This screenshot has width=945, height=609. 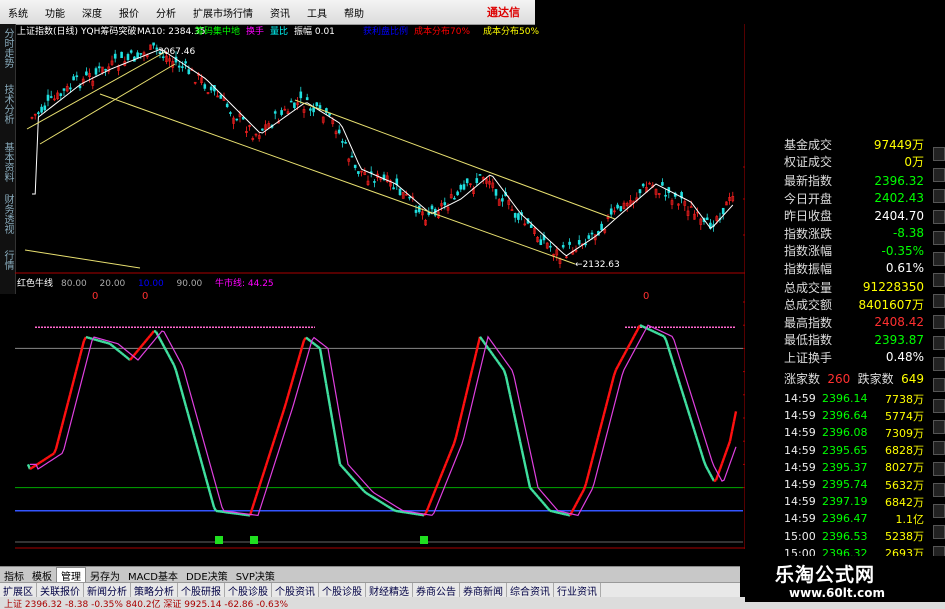 I want to click on stat-label: 昨日收盘, so click(x=808, y=216).